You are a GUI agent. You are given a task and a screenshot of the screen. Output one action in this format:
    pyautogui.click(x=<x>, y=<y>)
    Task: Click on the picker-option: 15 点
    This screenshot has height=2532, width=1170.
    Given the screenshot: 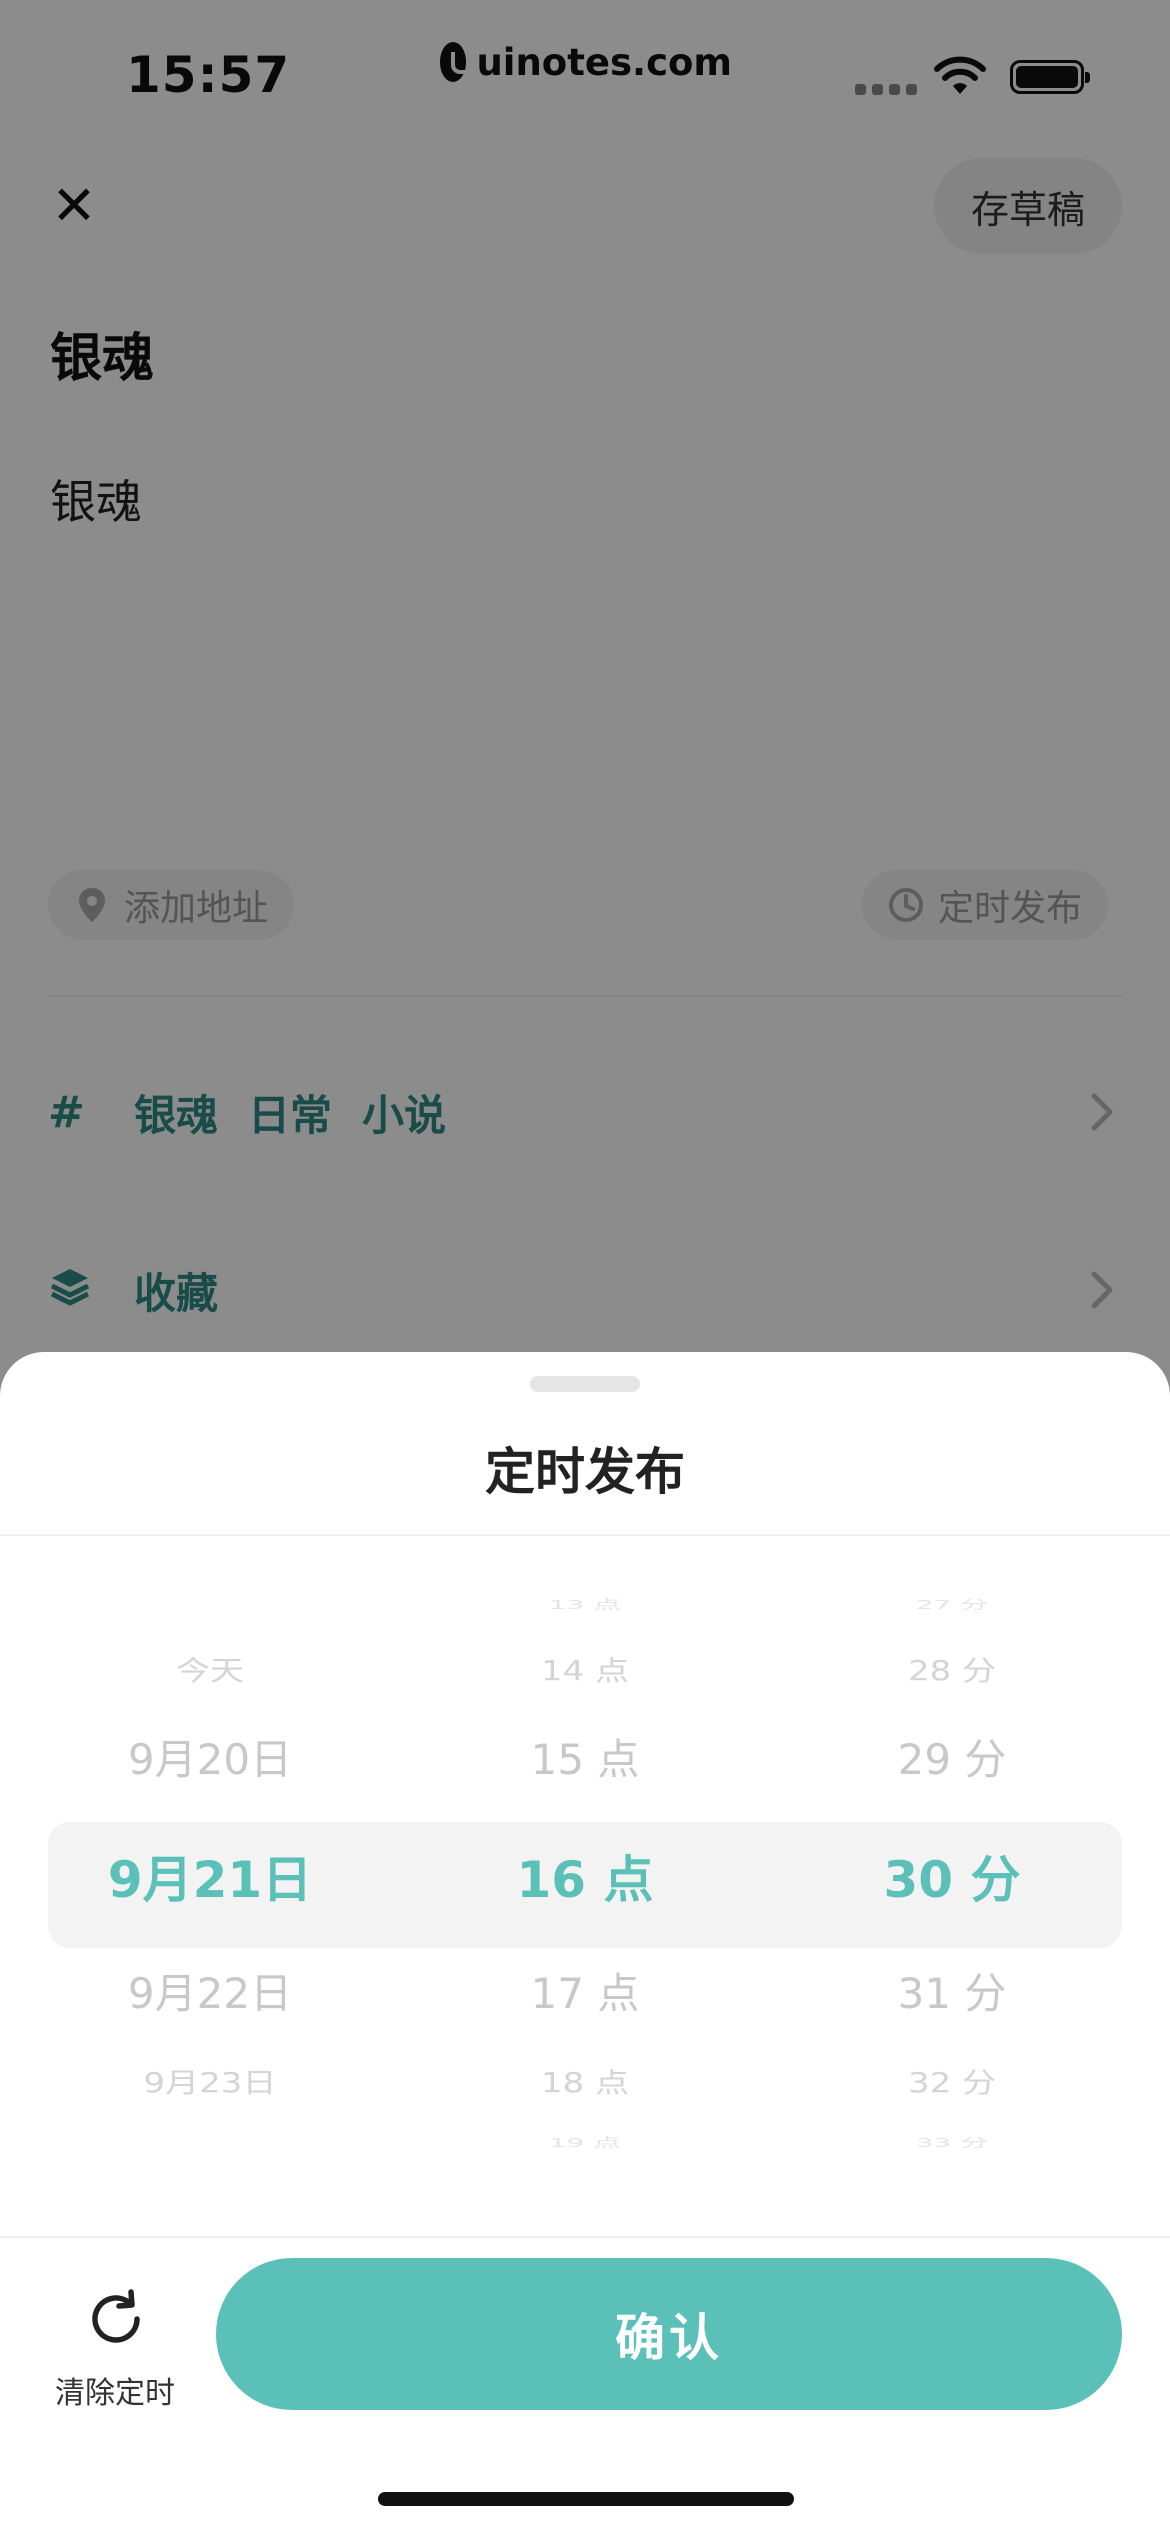 What is the action you would take?
    pyautogui.click(x=585, y=1756)
    